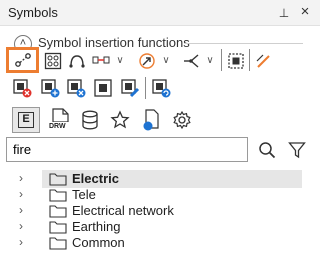 The width and height of the screenshot is (320, 260). I want to click on tab-database, so click(90, 120).